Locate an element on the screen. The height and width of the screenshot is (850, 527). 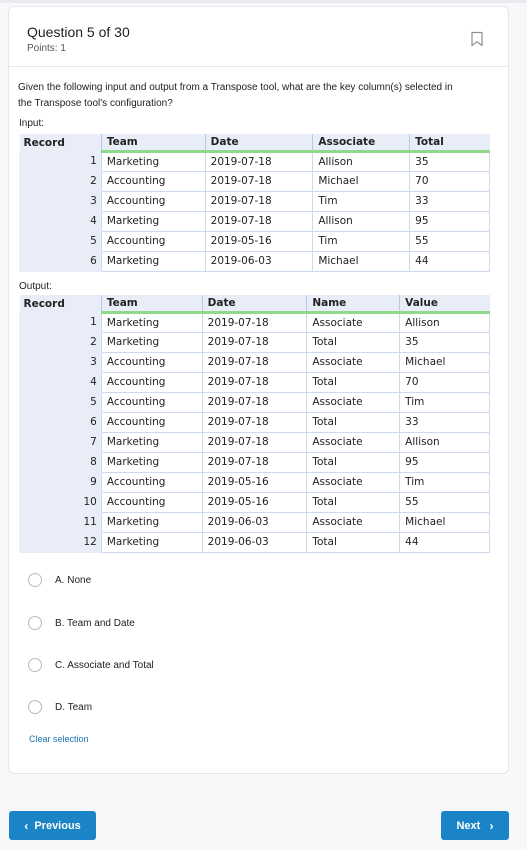
option-label: C. Associate and Total is located at coordinates (104, 665).